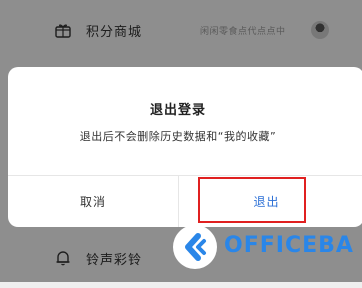  Describe the element at coordinates (177, 110) in the screenshot. I see `dialog-title: 退出登录` at that location.